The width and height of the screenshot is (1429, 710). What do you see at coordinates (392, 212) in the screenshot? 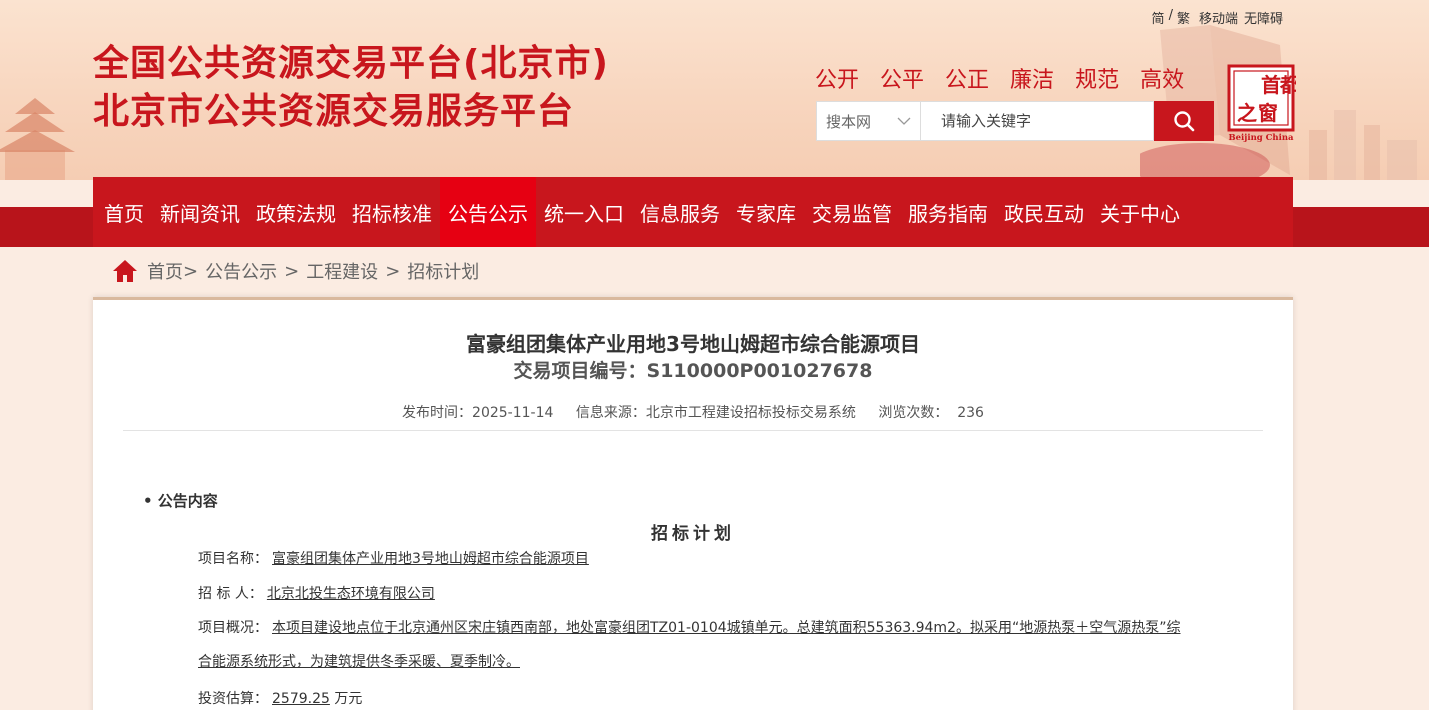
I see `nav-bid-approval: 招标核准` at bounding box center [392, 212].